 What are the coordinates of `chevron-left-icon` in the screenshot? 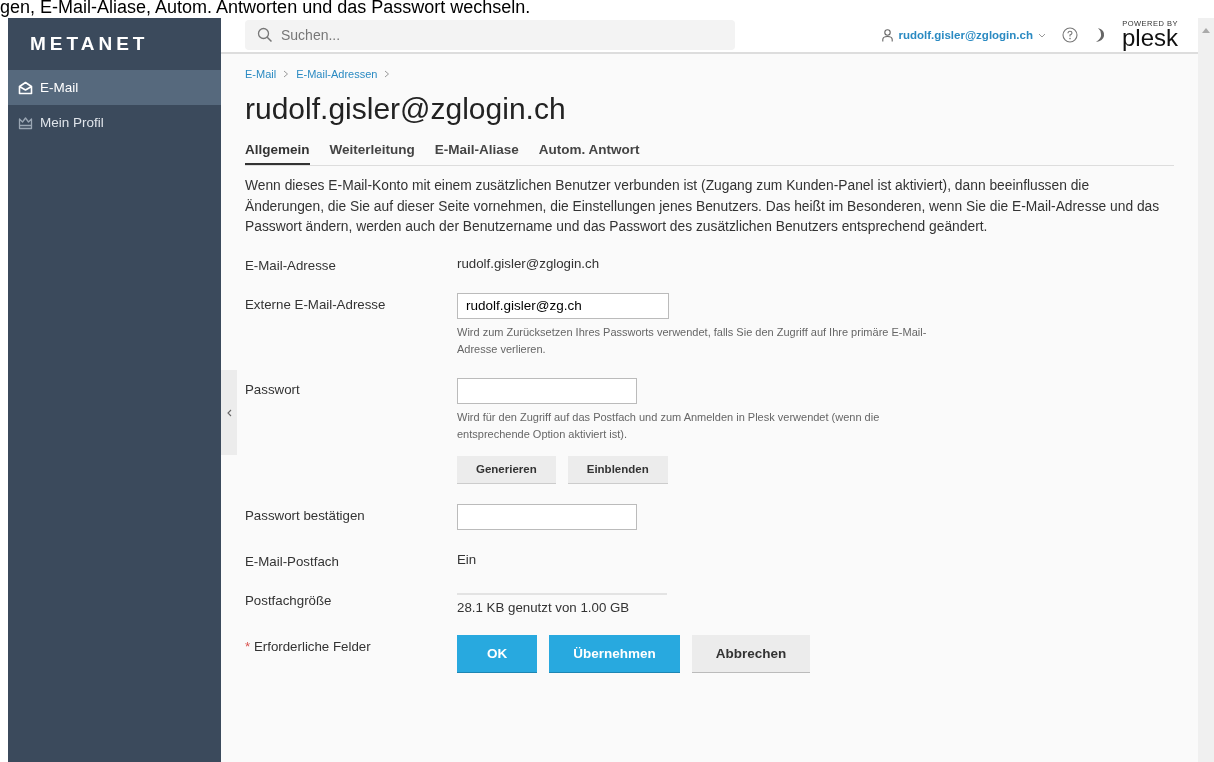 It's located at (229, 412).